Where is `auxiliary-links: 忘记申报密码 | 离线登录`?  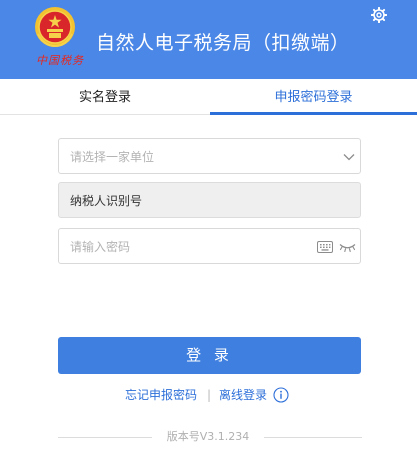 auxiliary-links: 忘记申报密码 | 离线登录 is located at coordinates (208, 395).